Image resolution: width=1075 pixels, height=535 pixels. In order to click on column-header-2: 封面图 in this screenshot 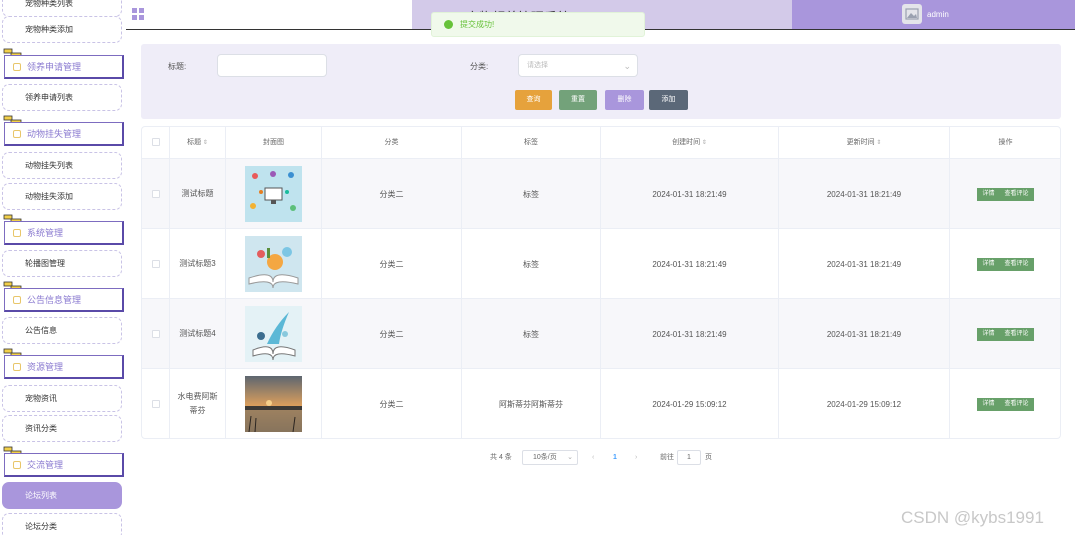, I will do `click(274, 143)`.